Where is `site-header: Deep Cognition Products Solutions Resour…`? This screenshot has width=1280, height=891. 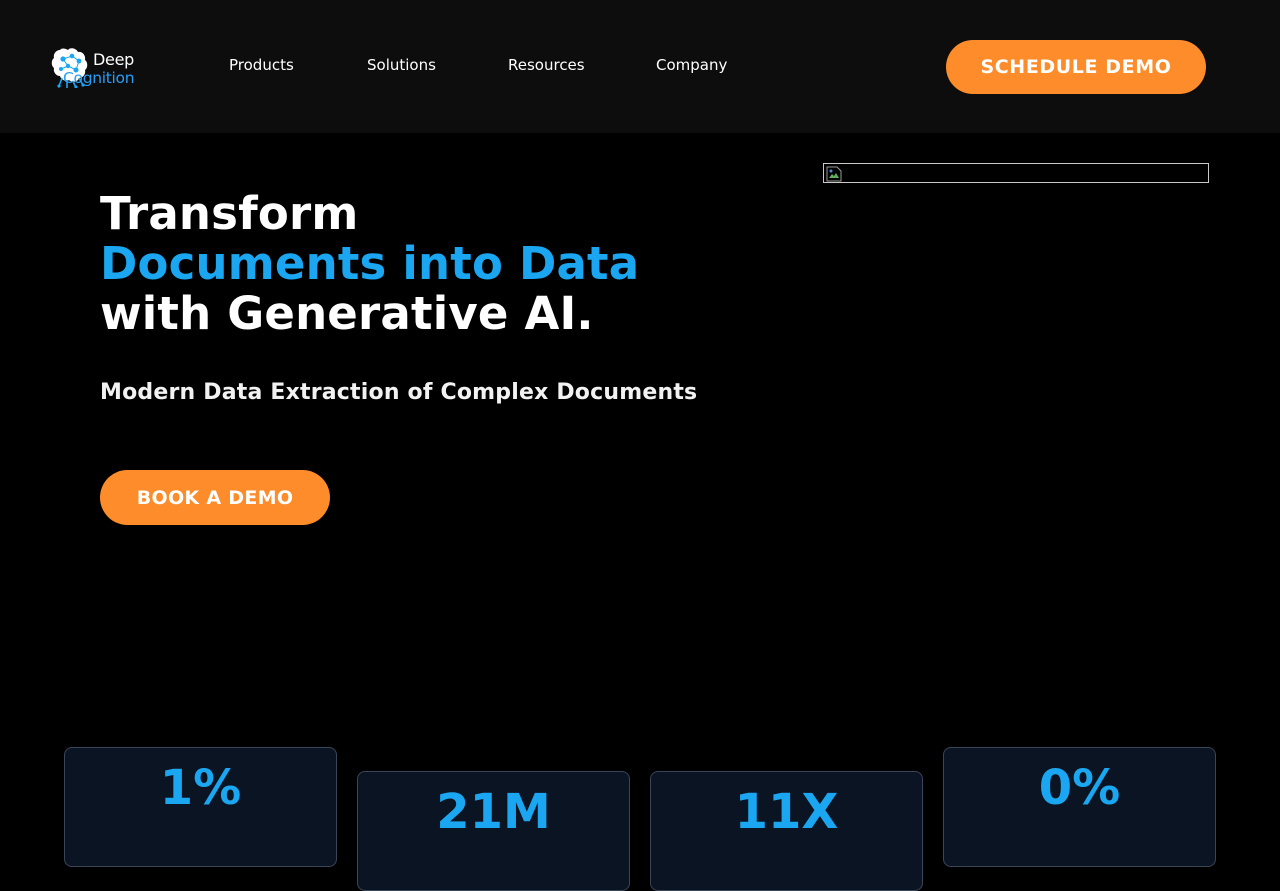 site-header: Deep Cognition Products Solutions Resour… is located at coordinates (640, 66).